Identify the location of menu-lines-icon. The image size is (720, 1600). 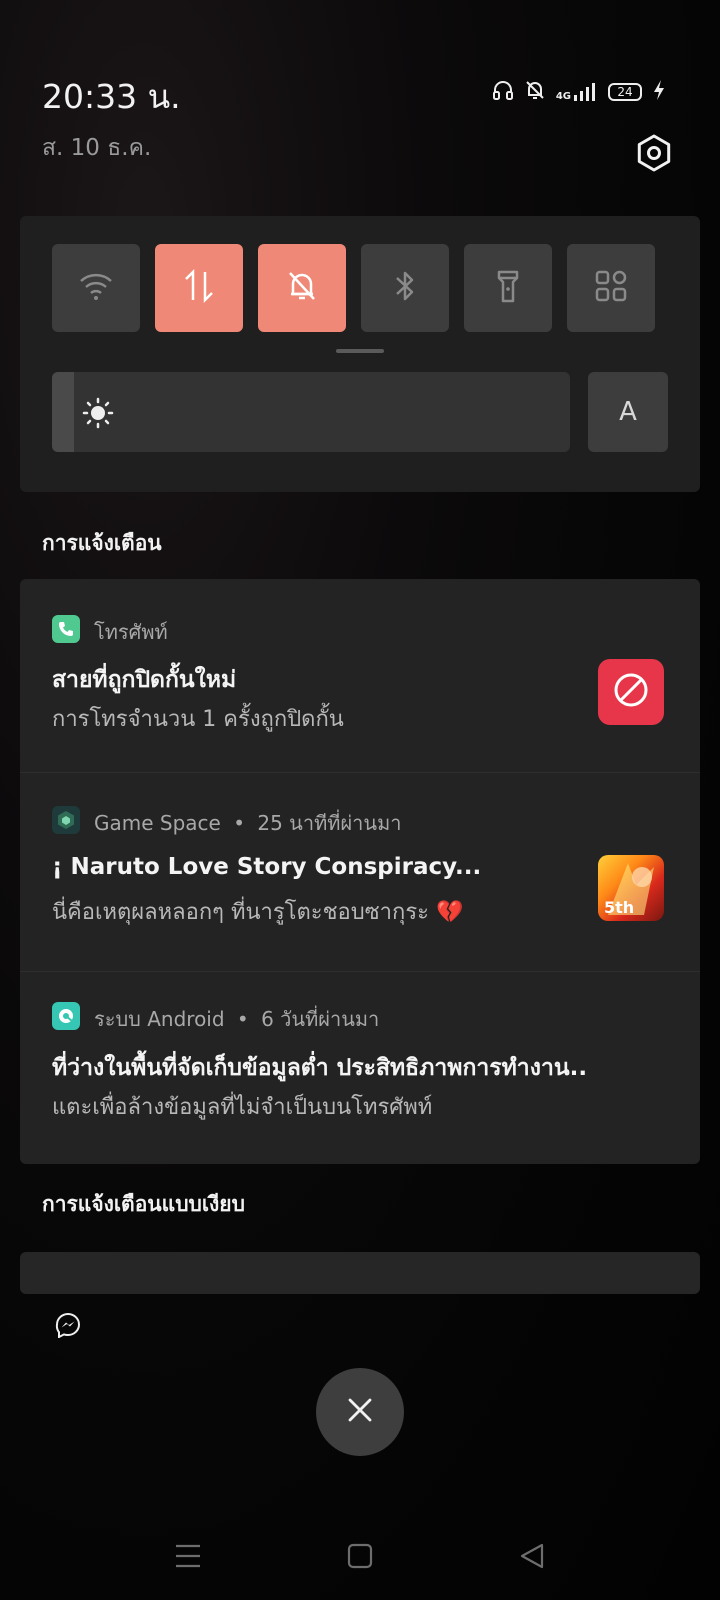
(188, 1558).